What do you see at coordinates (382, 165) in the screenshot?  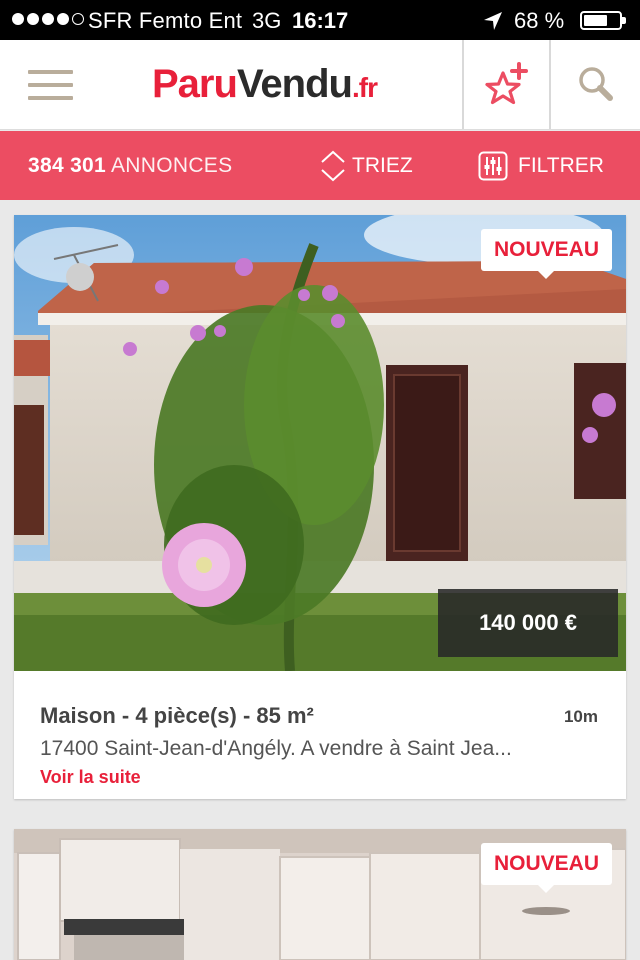 I see `sort-label: TRIEZ` at bounding box center [382, 165].